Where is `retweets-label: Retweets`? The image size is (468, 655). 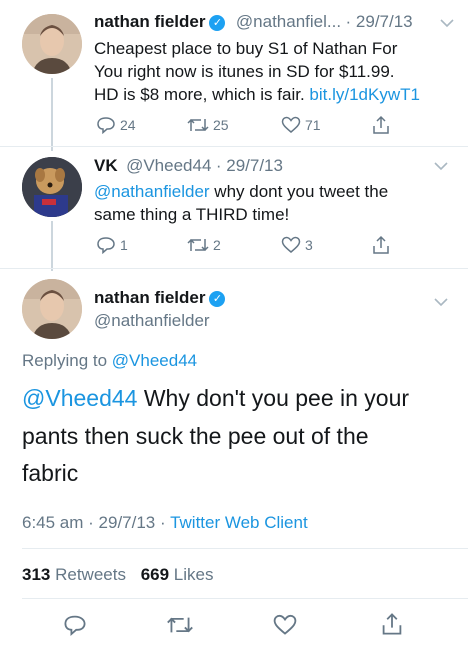
retweets-label: Retweets is located at coordinates (88, 574).